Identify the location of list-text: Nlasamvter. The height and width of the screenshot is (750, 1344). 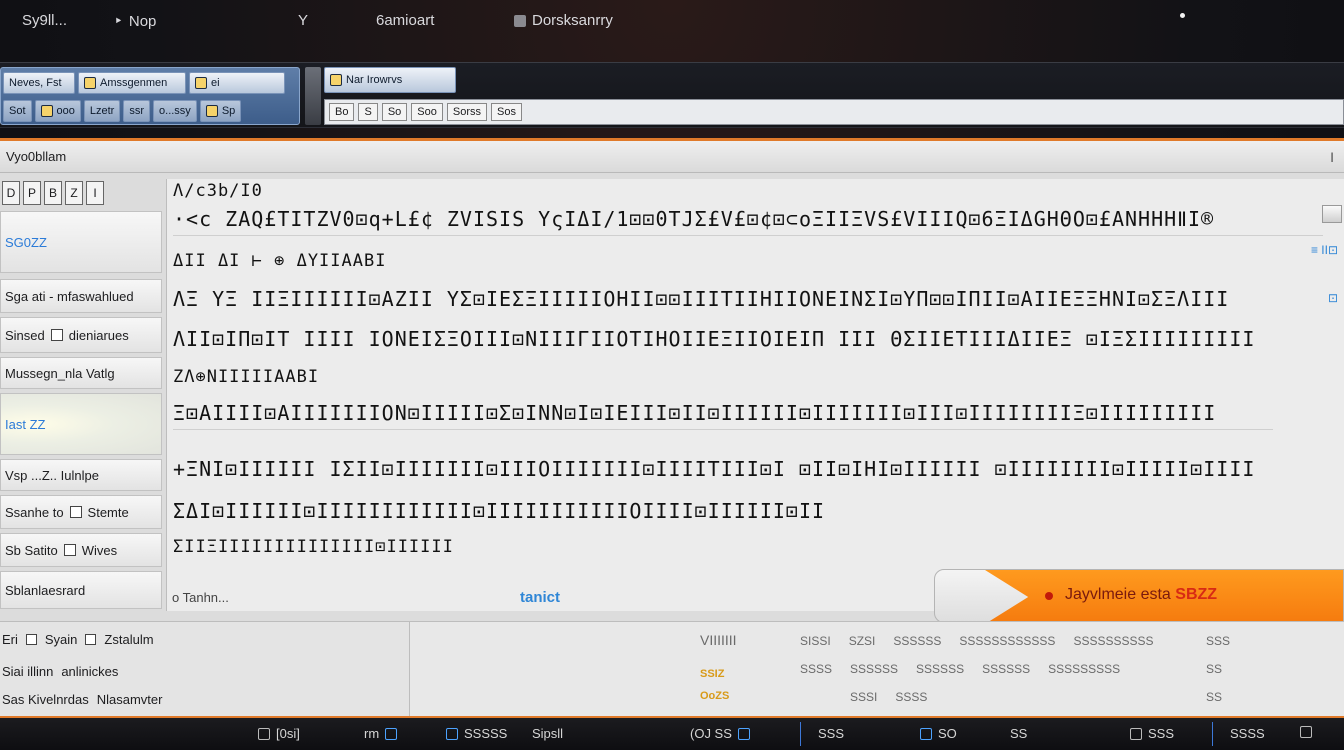
(129, 699).